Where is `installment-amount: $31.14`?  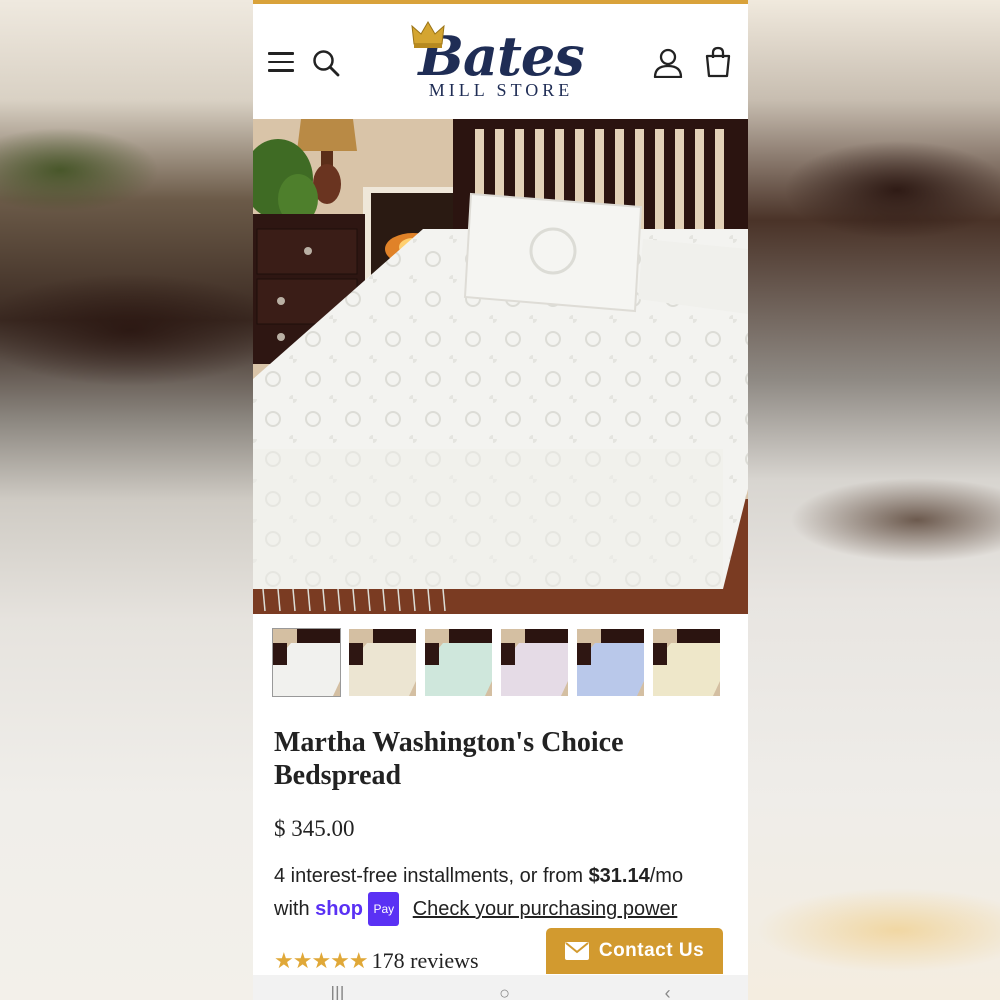 installment-amount: $31.14 is located at coordinates (619, 876).